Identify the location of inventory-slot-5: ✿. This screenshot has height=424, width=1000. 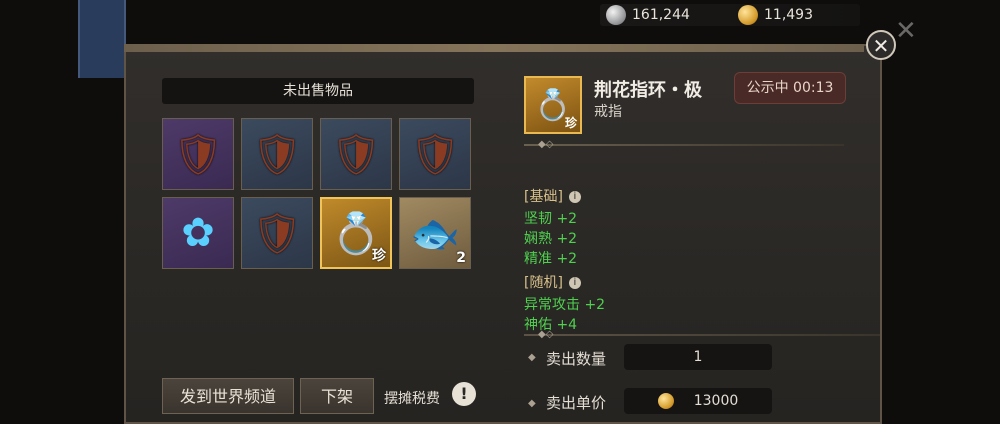
(198, 233).